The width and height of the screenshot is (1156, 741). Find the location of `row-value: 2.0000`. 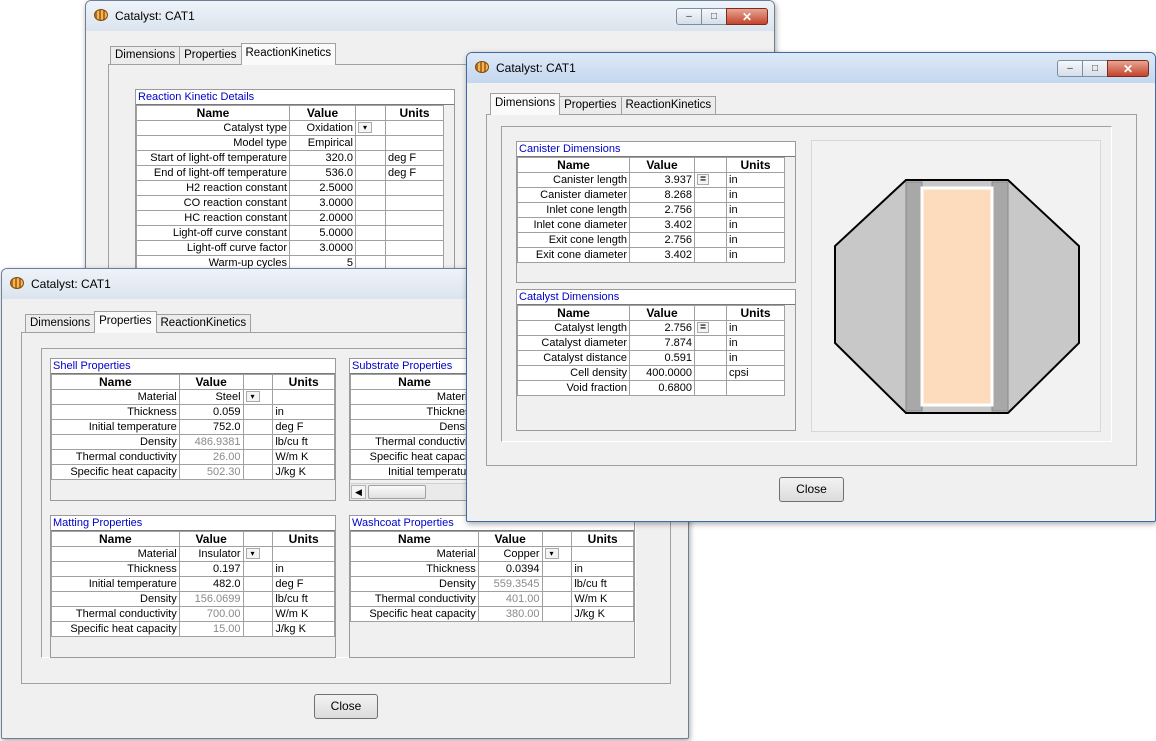

row-value: 2.0000 is located at coordinates (322, 218).